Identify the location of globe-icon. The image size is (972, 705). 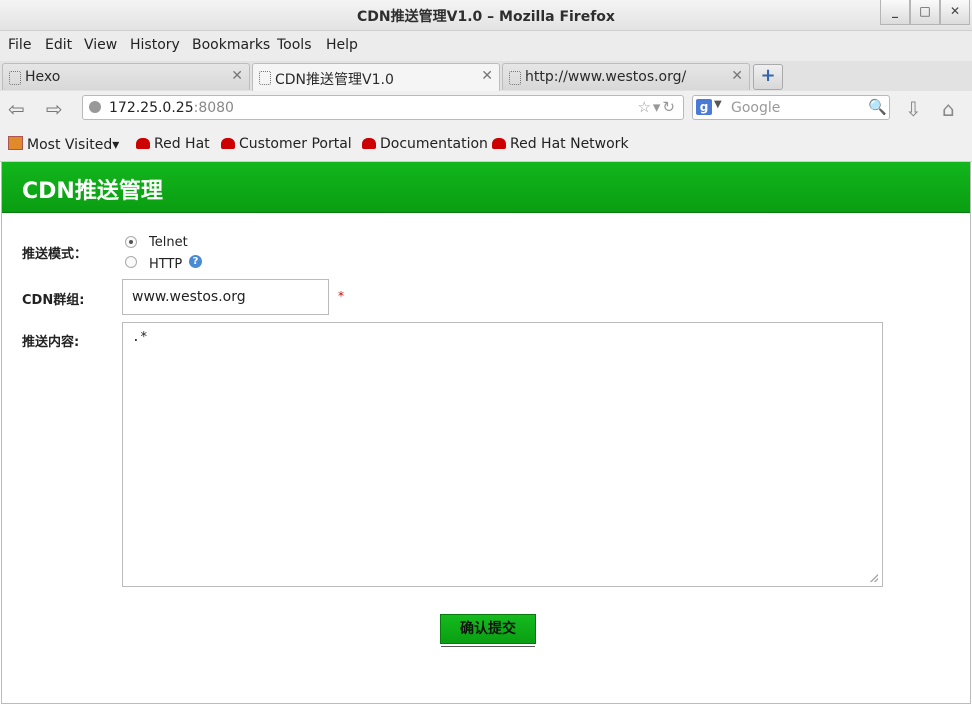
(95, 107).